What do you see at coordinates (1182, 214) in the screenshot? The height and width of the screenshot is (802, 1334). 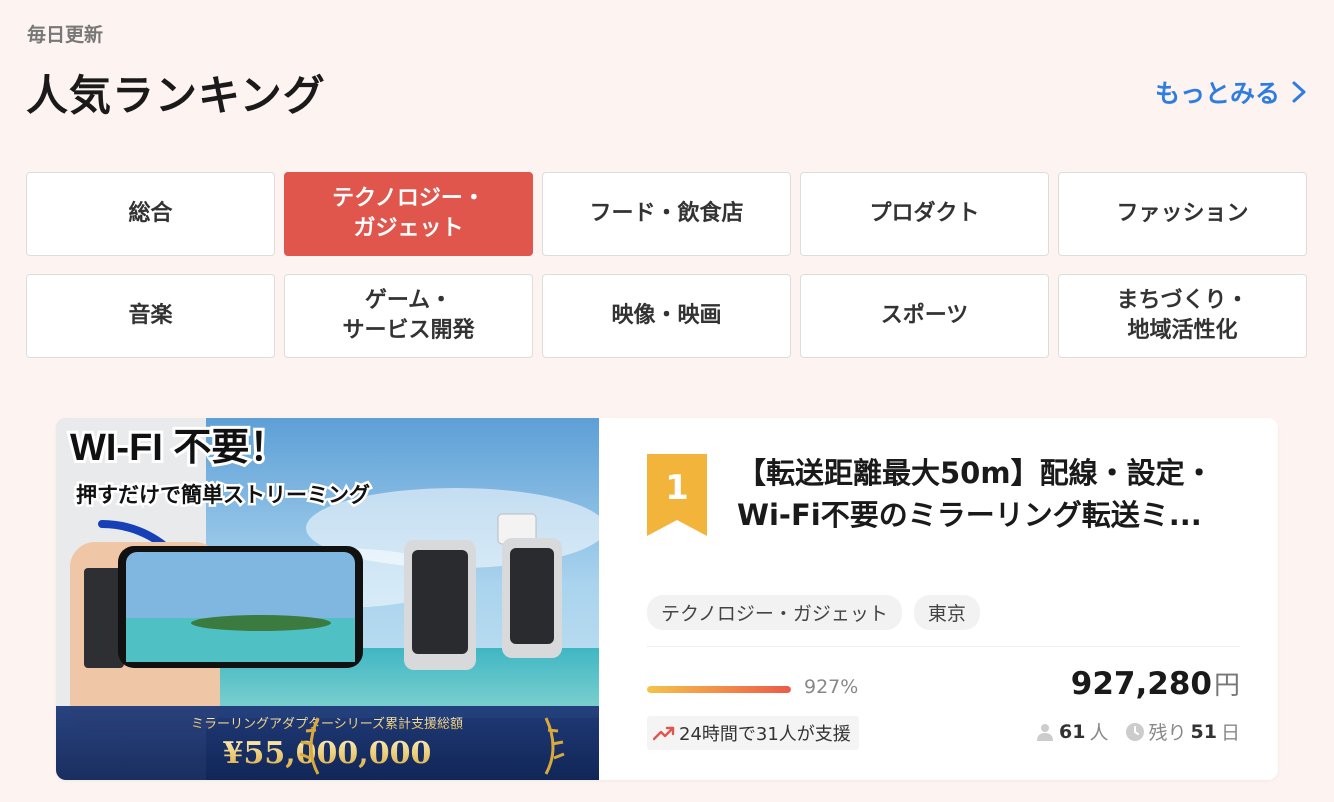 I see `category-tab: ファッション` at bounding box center [1182, 214].